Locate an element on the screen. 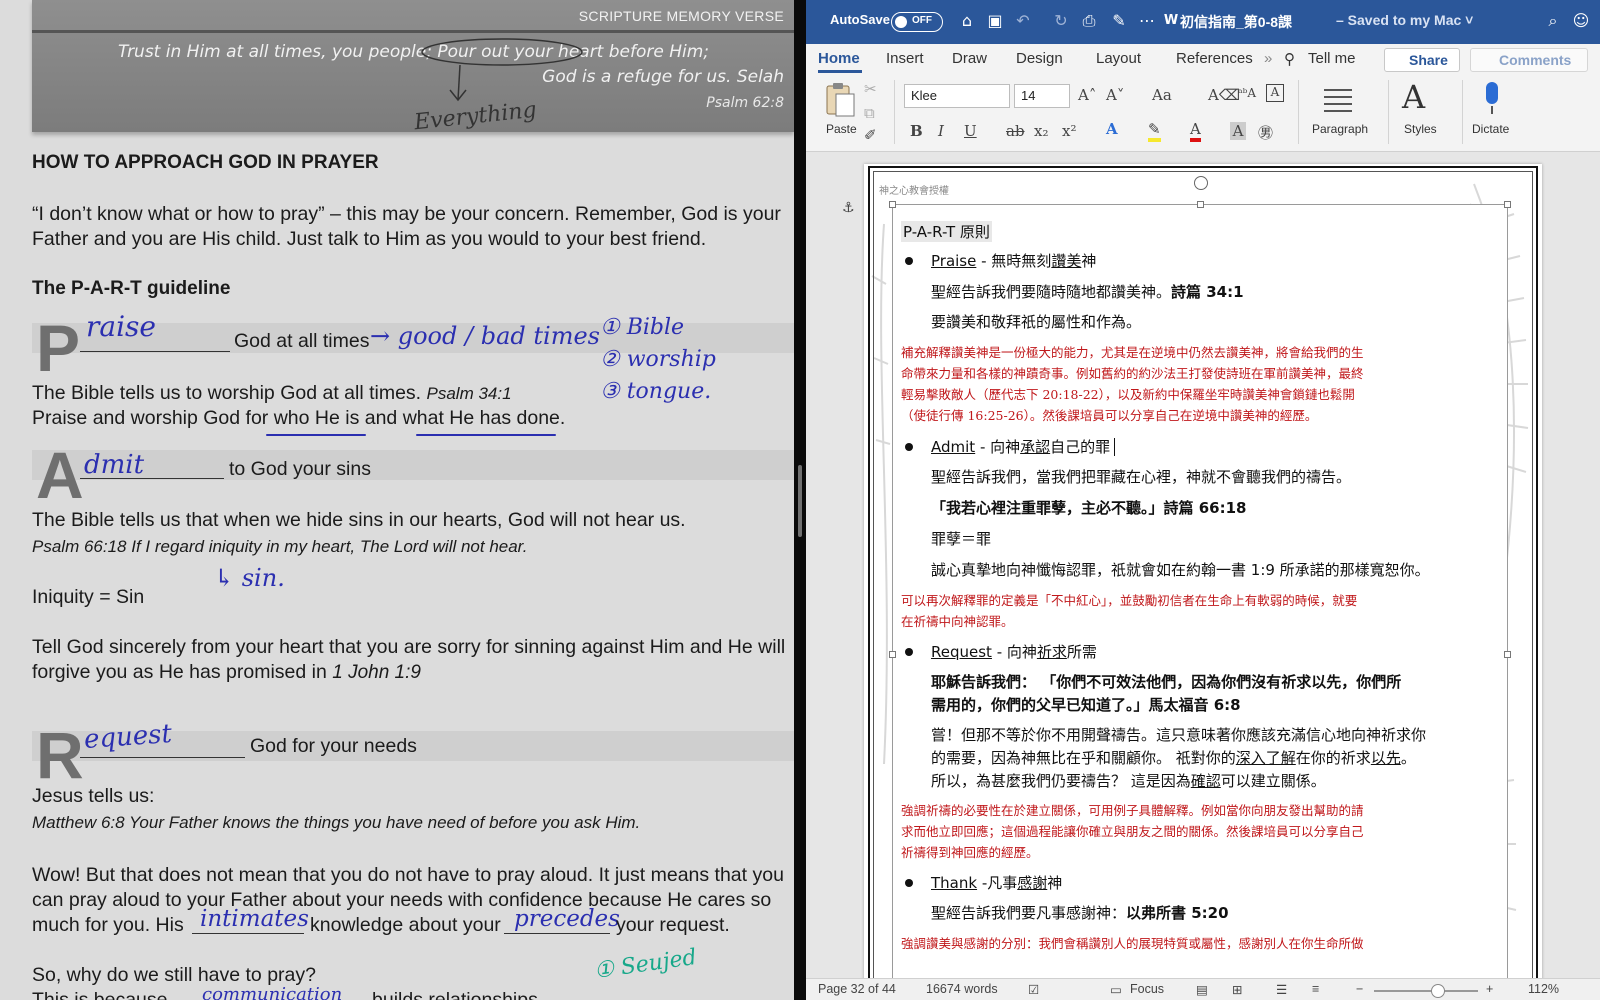 The height and width of the screenshot is (1000, 1600). copy-icon: ⧉ is located at coordinates (869, 113).